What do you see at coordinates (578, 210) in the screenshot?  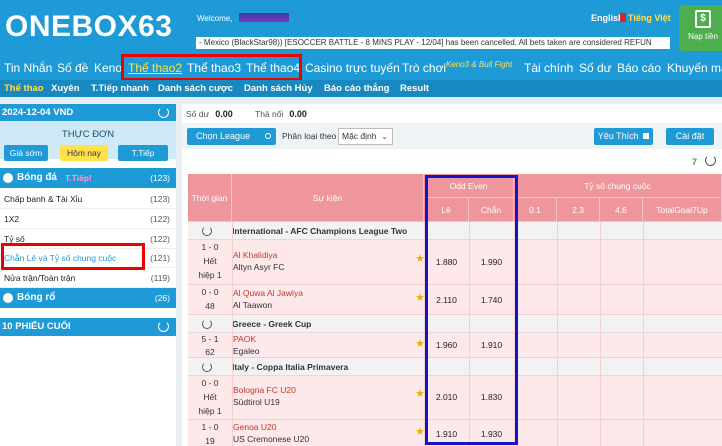 I see `header-goals-2-3: 2.3` at bounding box center [578, 210].